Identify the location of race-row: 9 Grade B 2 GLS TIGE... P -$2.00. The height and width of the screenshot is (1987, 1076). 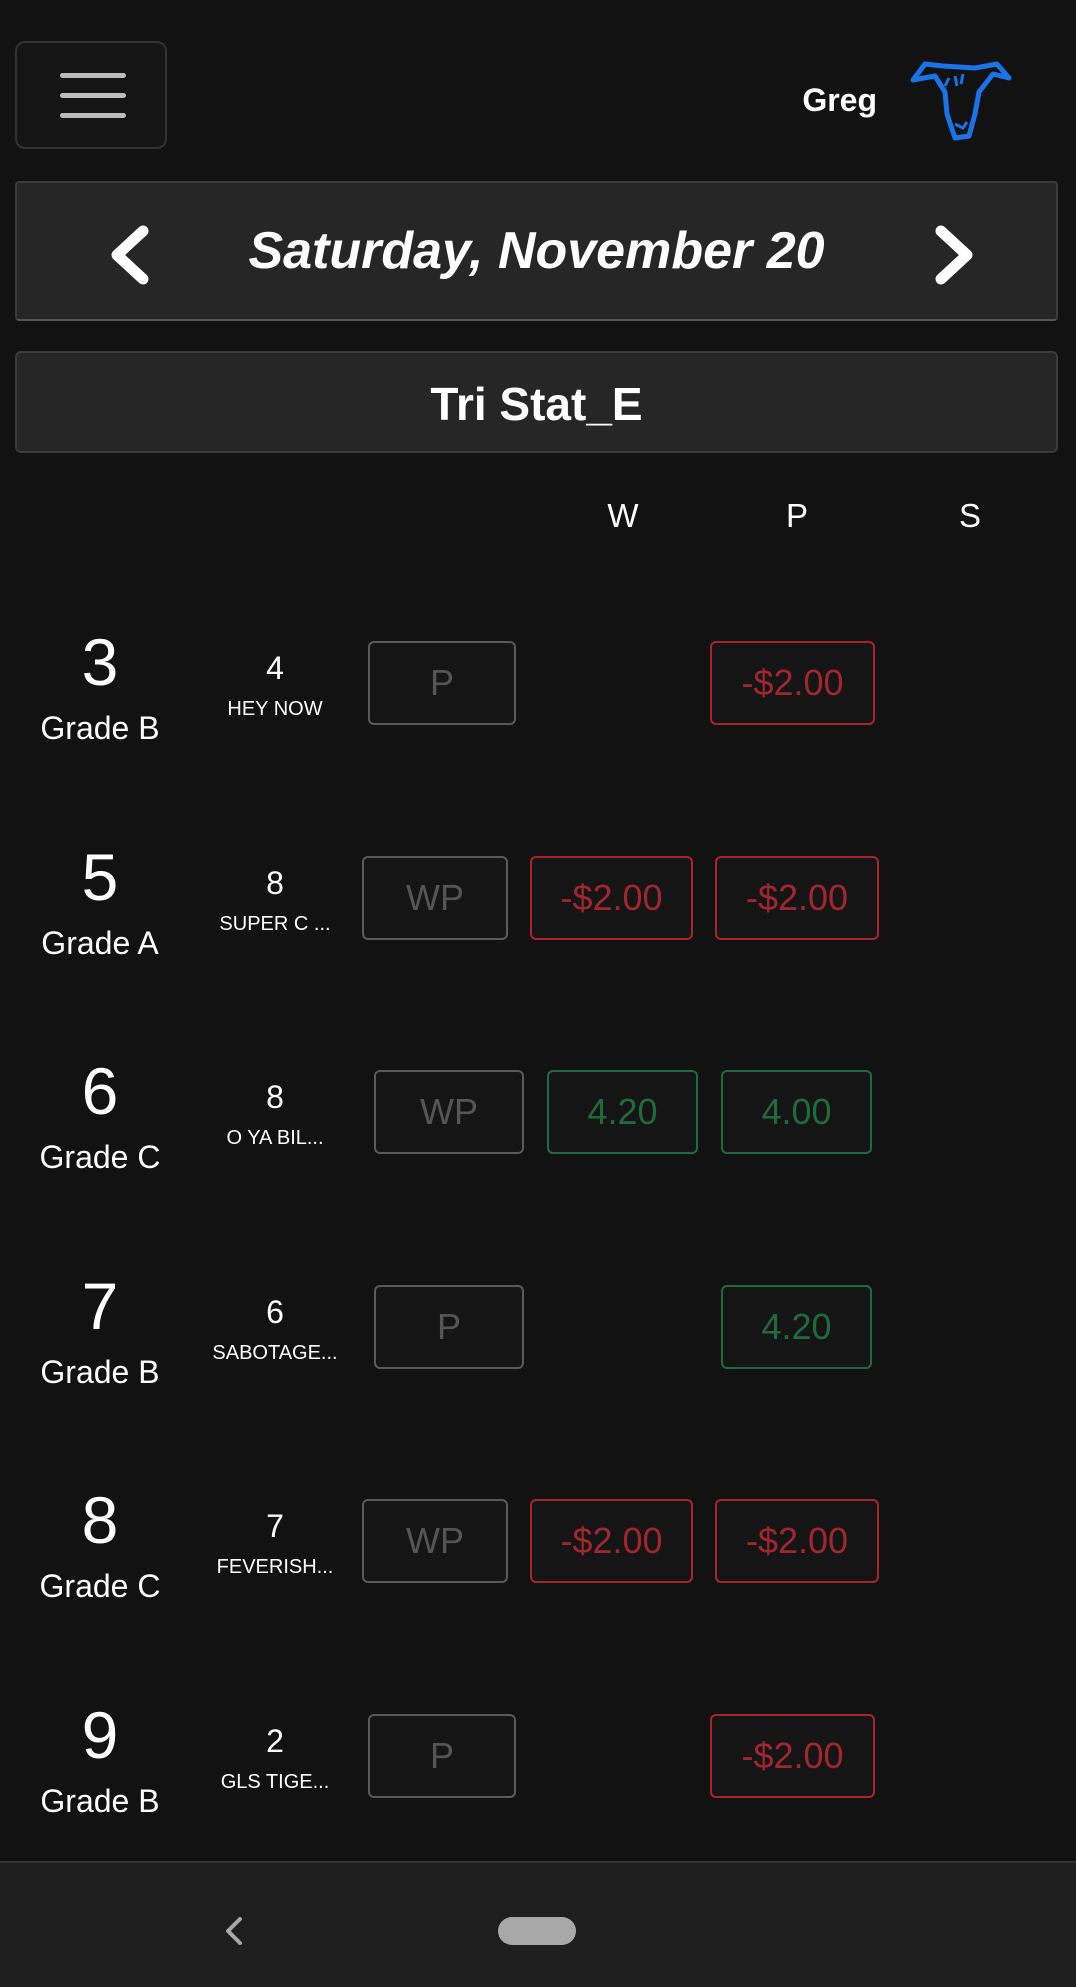
(538, 1772).